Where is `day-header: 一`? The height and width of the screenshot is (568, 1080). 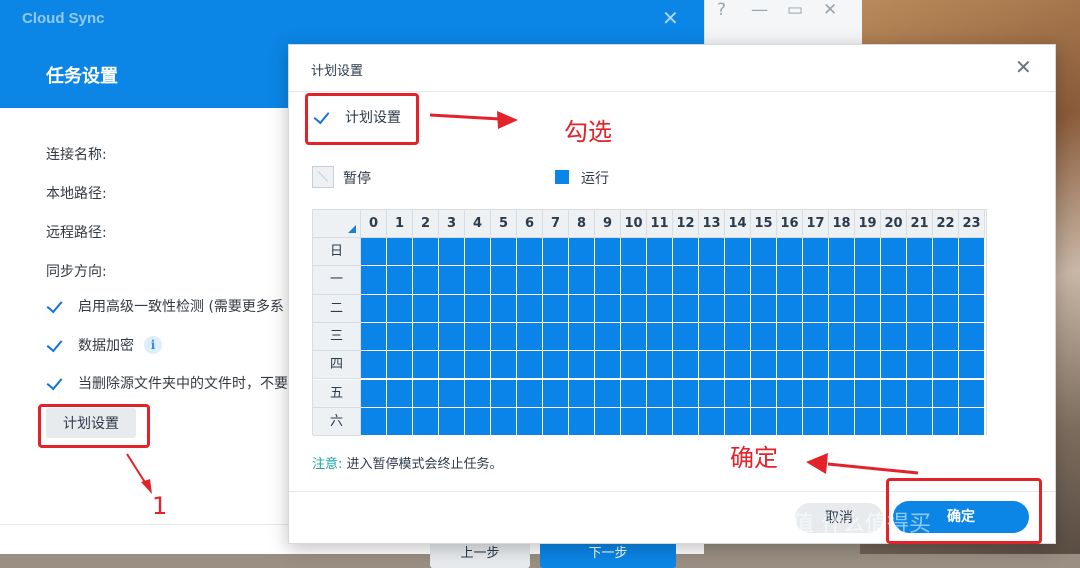 day-header: 一 is located at coordinates (337, 280).